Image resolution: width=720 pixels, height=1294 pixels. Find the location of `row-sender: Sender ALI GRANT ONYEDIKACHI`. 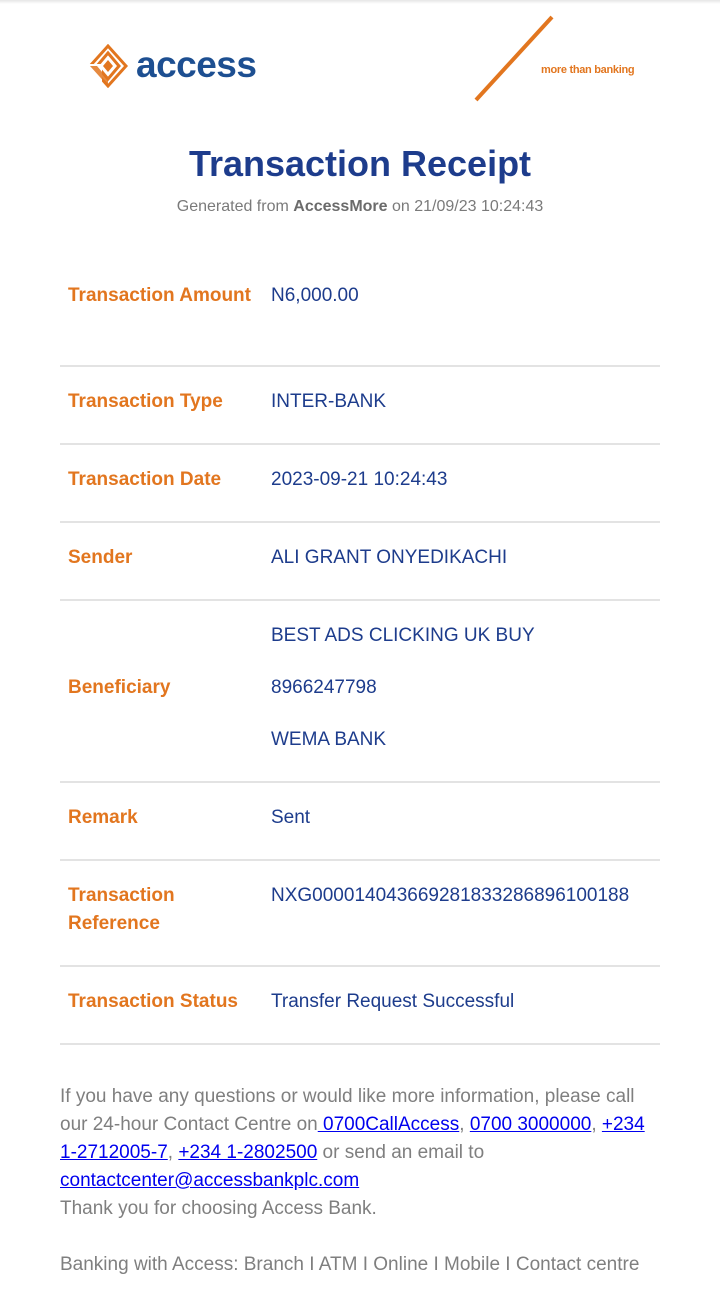

row-sender: Sender ALI GRANT ONYEDIKACHI is located at coordinates (360, 562).